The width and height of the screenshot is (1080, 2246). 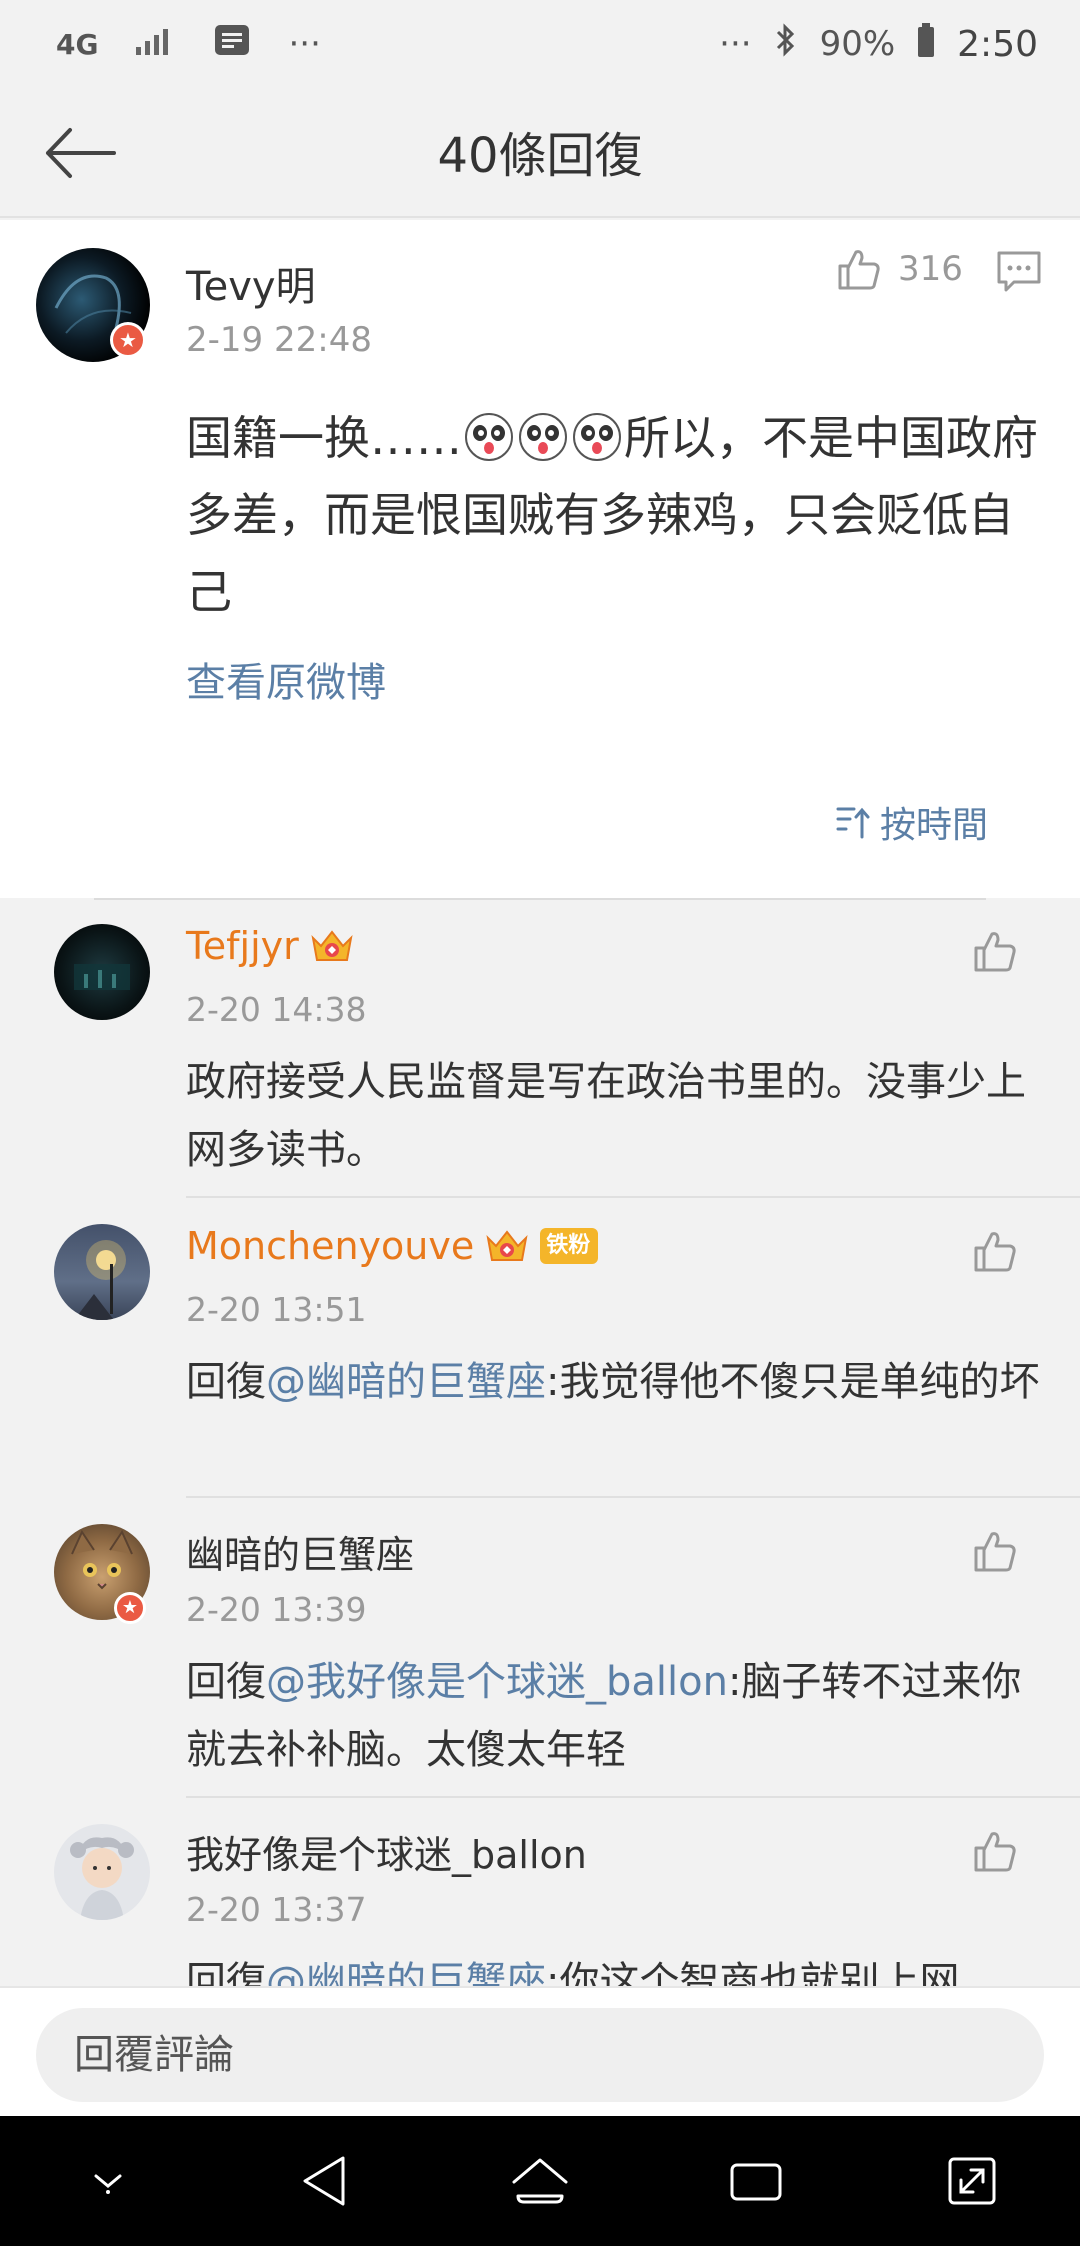 I want to click on username: Tevy明, so click(x=251, y=283).